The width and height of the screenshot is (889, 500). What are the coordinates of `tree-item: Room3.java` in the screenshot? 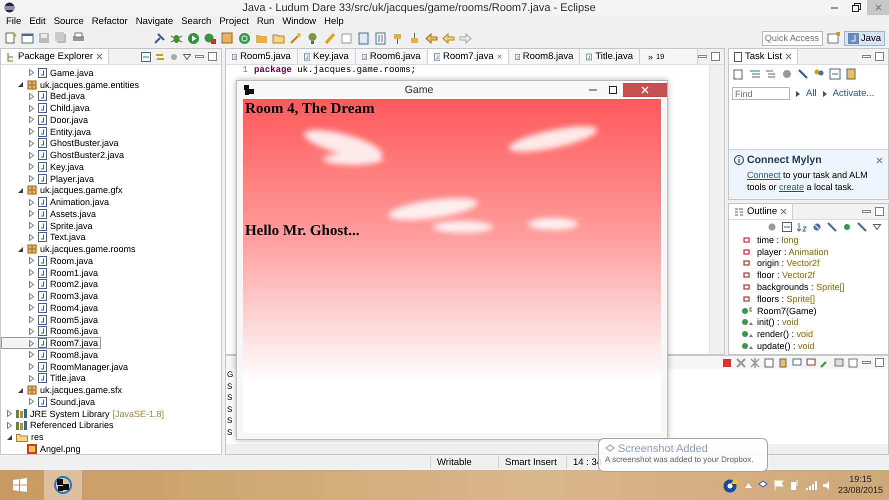 It's located at (51, 296).